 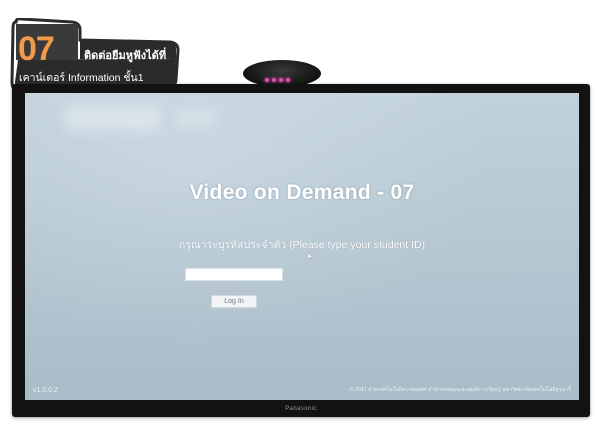 What do you see at coordinates (301, 409) in the screenshot?
I see `tv-brand: Panasonic` at bounding box center [301, 409].